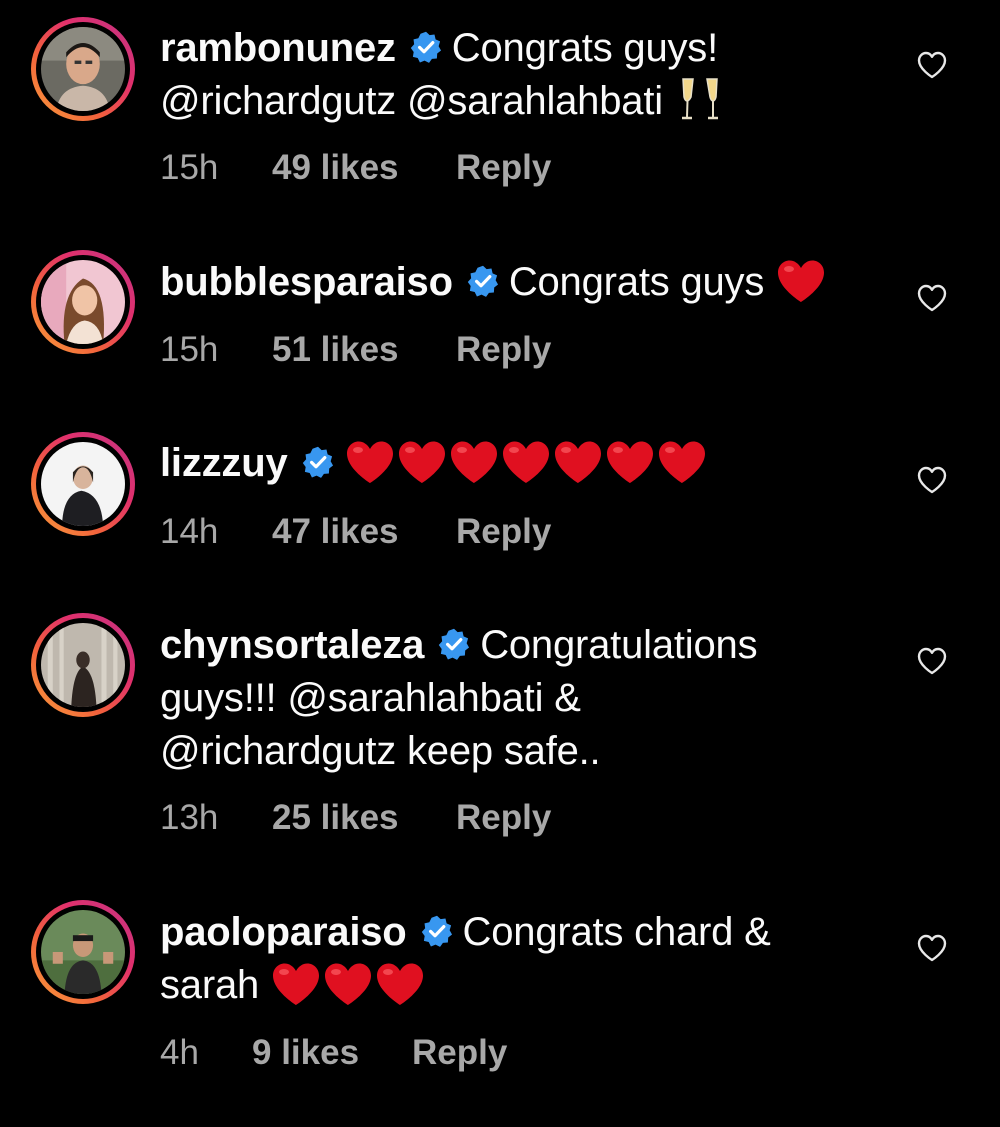 This screenshot has height=1127, width=1000. What do you see at coordinates (616, 932) in the screenshot?
I see `comment-text: Congrats chard &` at bounding box center [616, 932].